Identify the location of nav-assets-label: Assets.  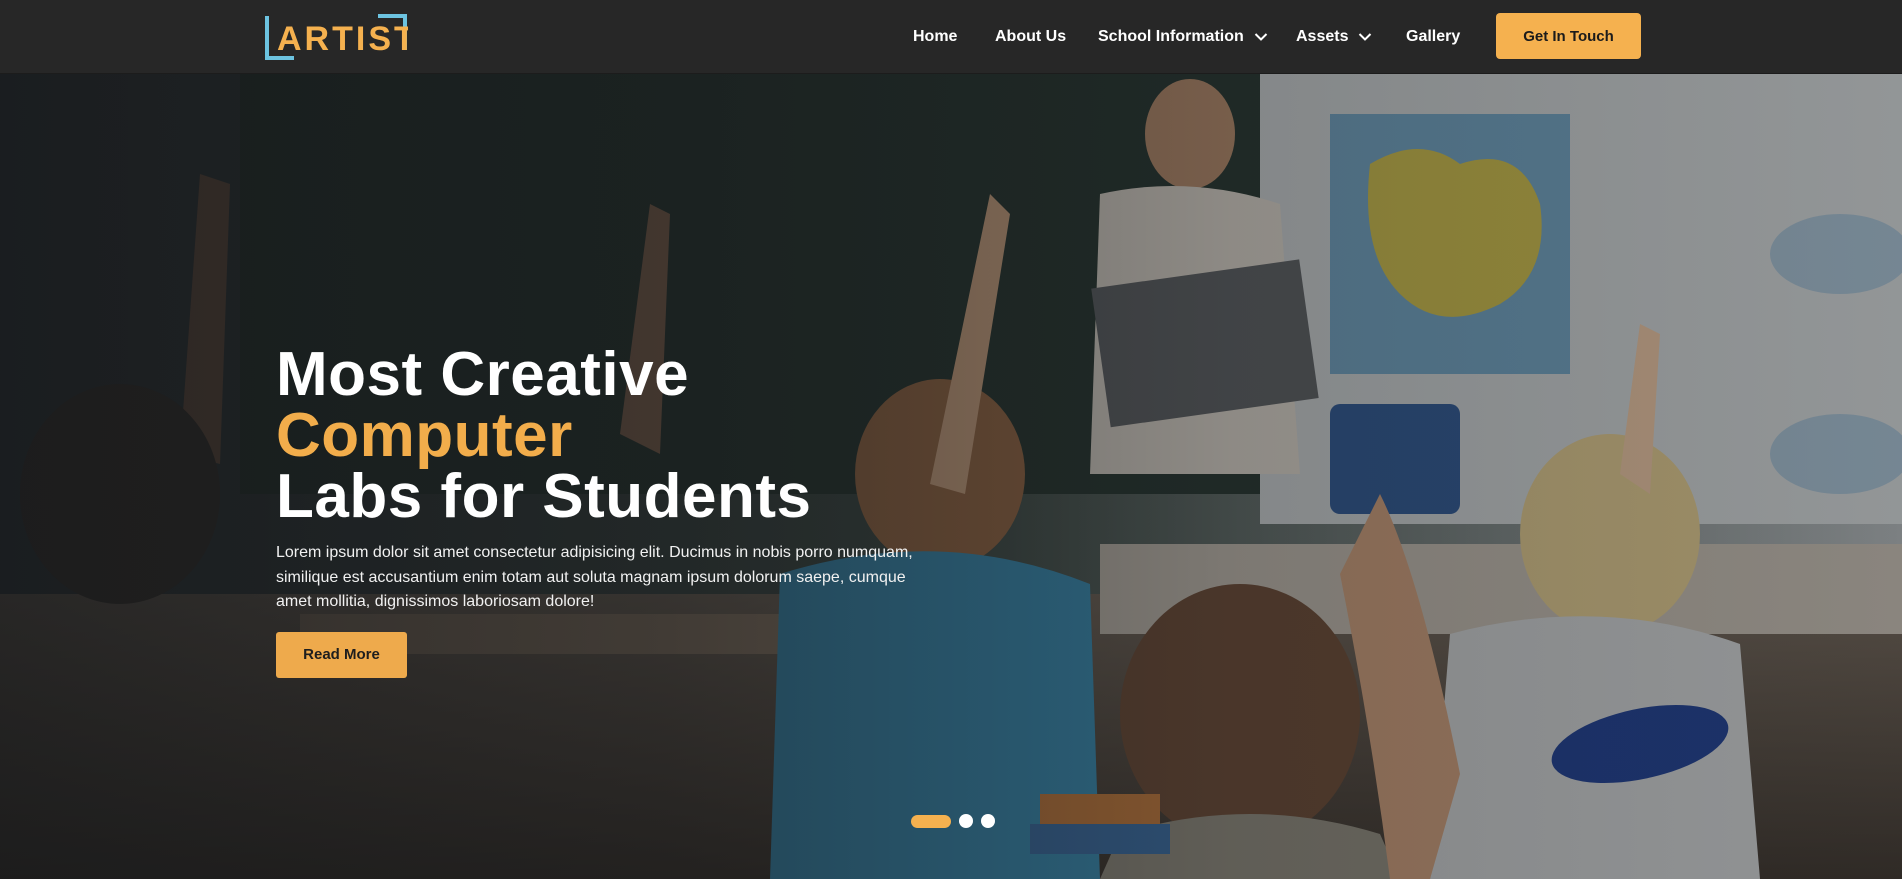
(1322, 36).